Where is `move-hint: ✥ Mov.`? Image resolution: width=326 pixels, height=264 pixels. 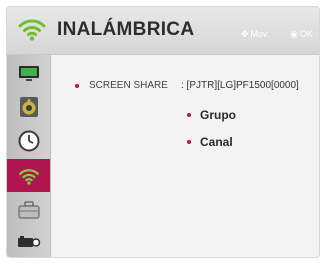 move-hint: ✥ Mov. is located at coordinates (255, 34).